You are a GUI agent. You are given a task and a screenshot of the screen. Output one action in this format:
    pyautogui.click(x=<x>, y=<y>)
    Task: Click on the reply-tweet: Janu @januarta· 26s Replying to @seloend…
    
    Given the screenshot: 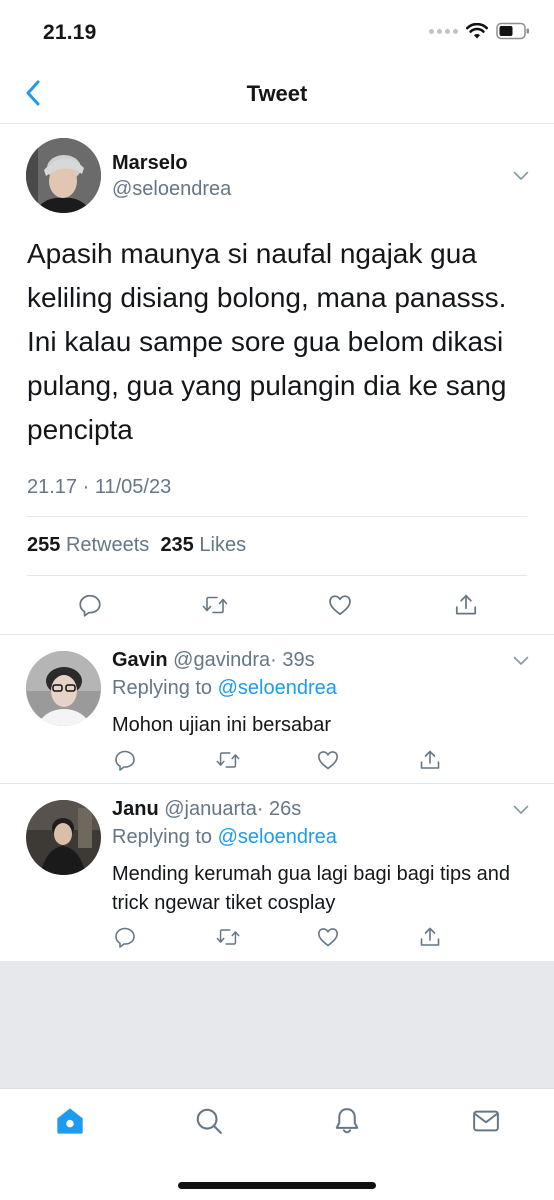 What is the action you would take?
    pyautogui.click(x=277, y=873)
    